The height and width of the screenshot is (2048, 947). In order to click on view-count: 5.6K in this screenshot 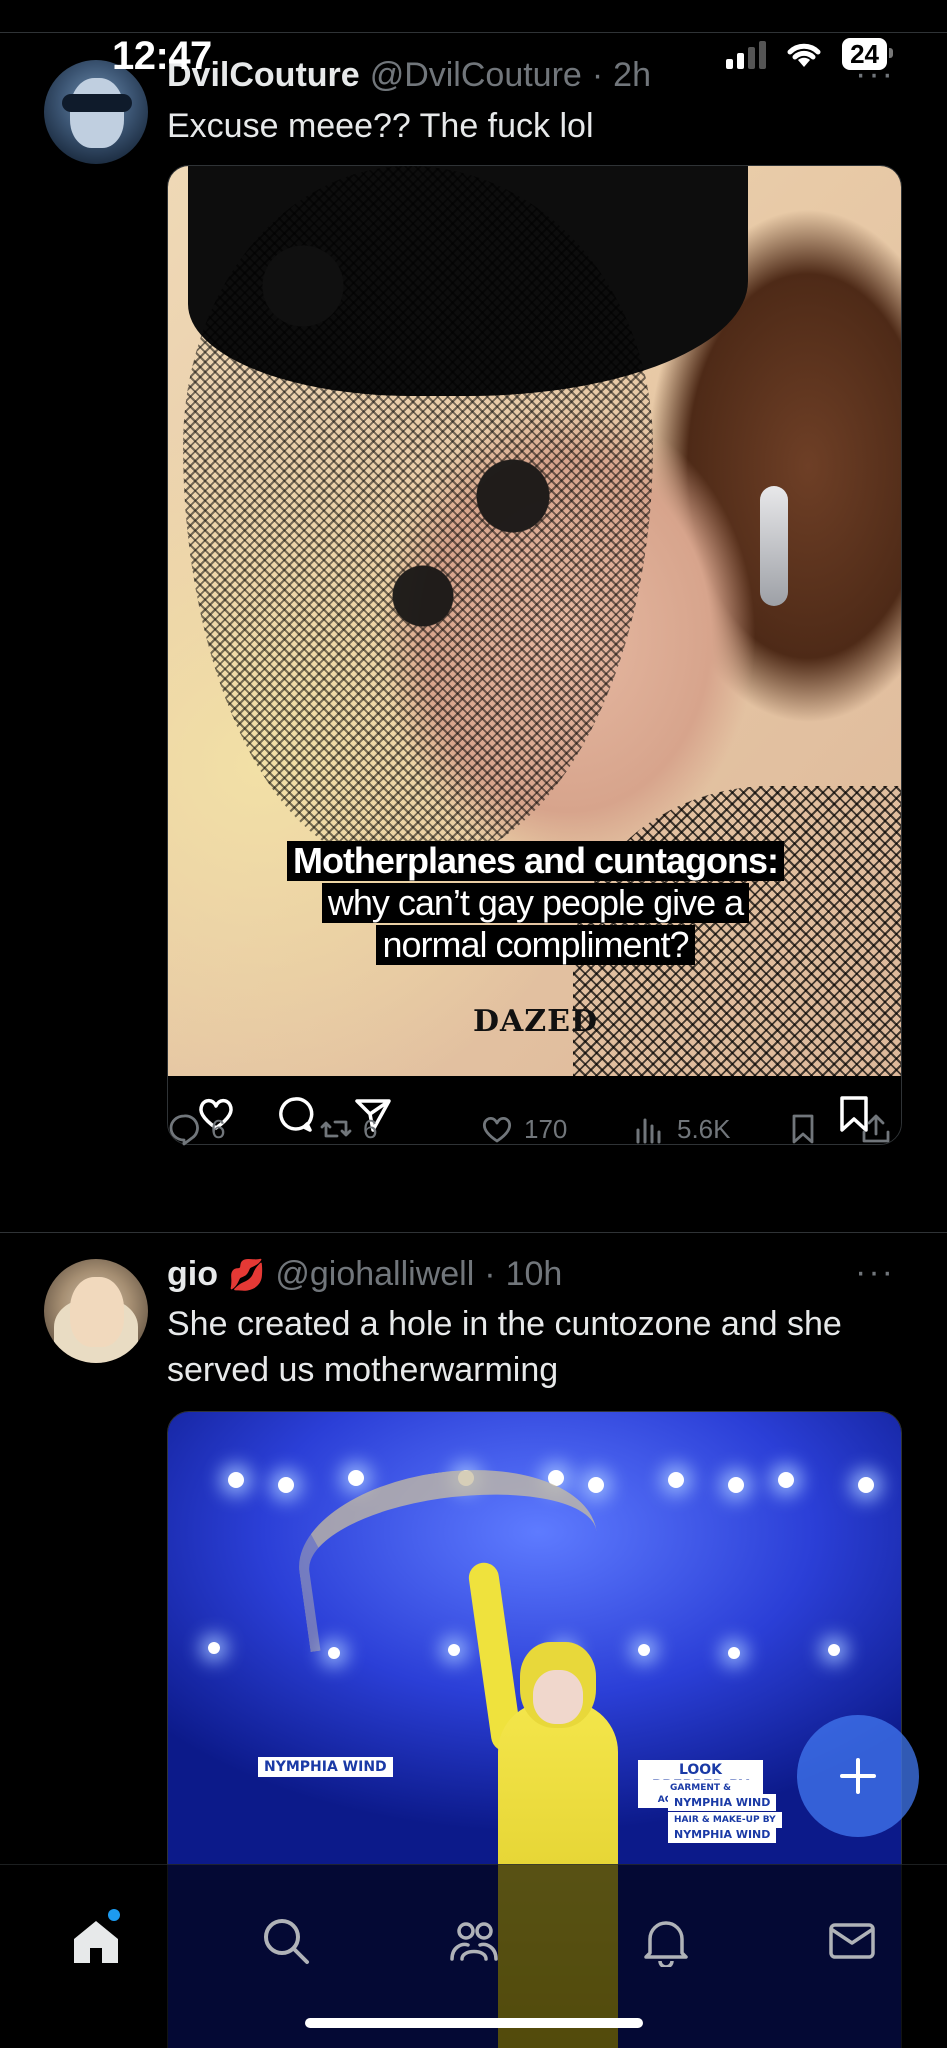, I will do `click(704, 1128)`.